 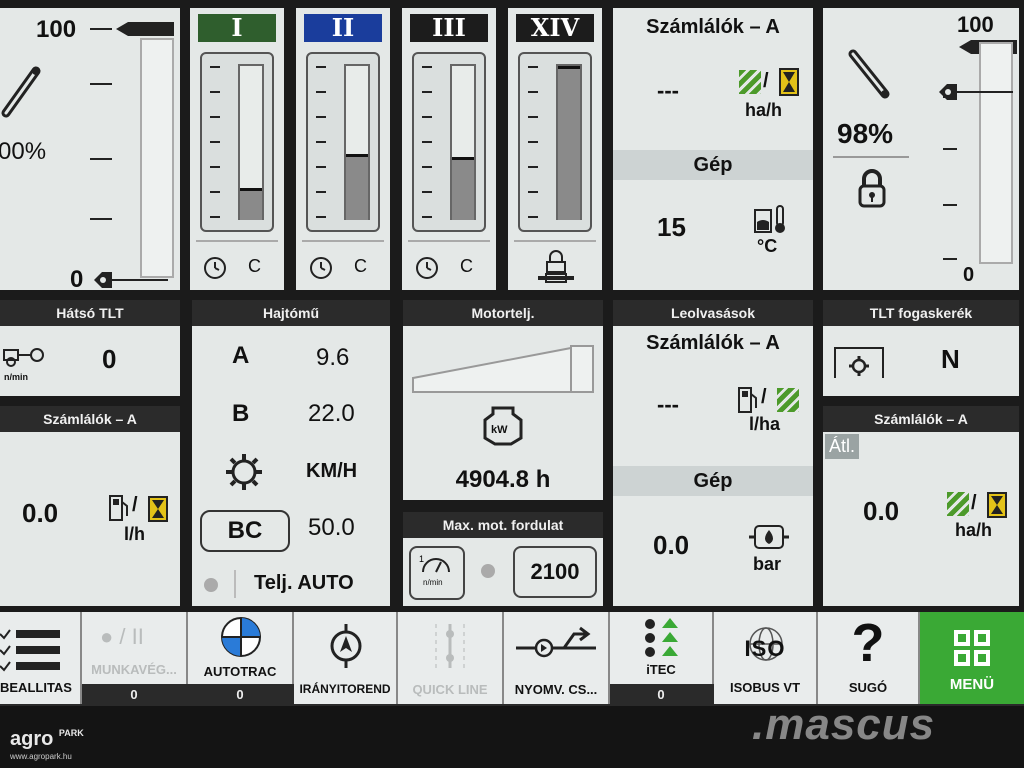 I want to click on hitch-scale-track, so click(x=157, y=158).